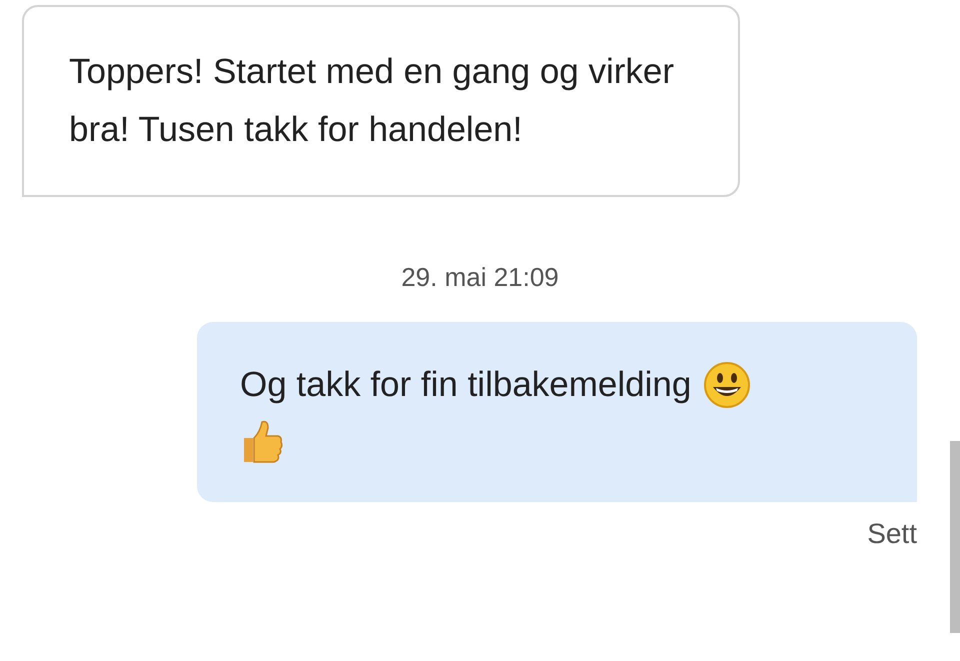  Describe the element at coordinates (480, 277) in the screenshot. I see `message-timestamp: 29. mai 21:09` at that location.